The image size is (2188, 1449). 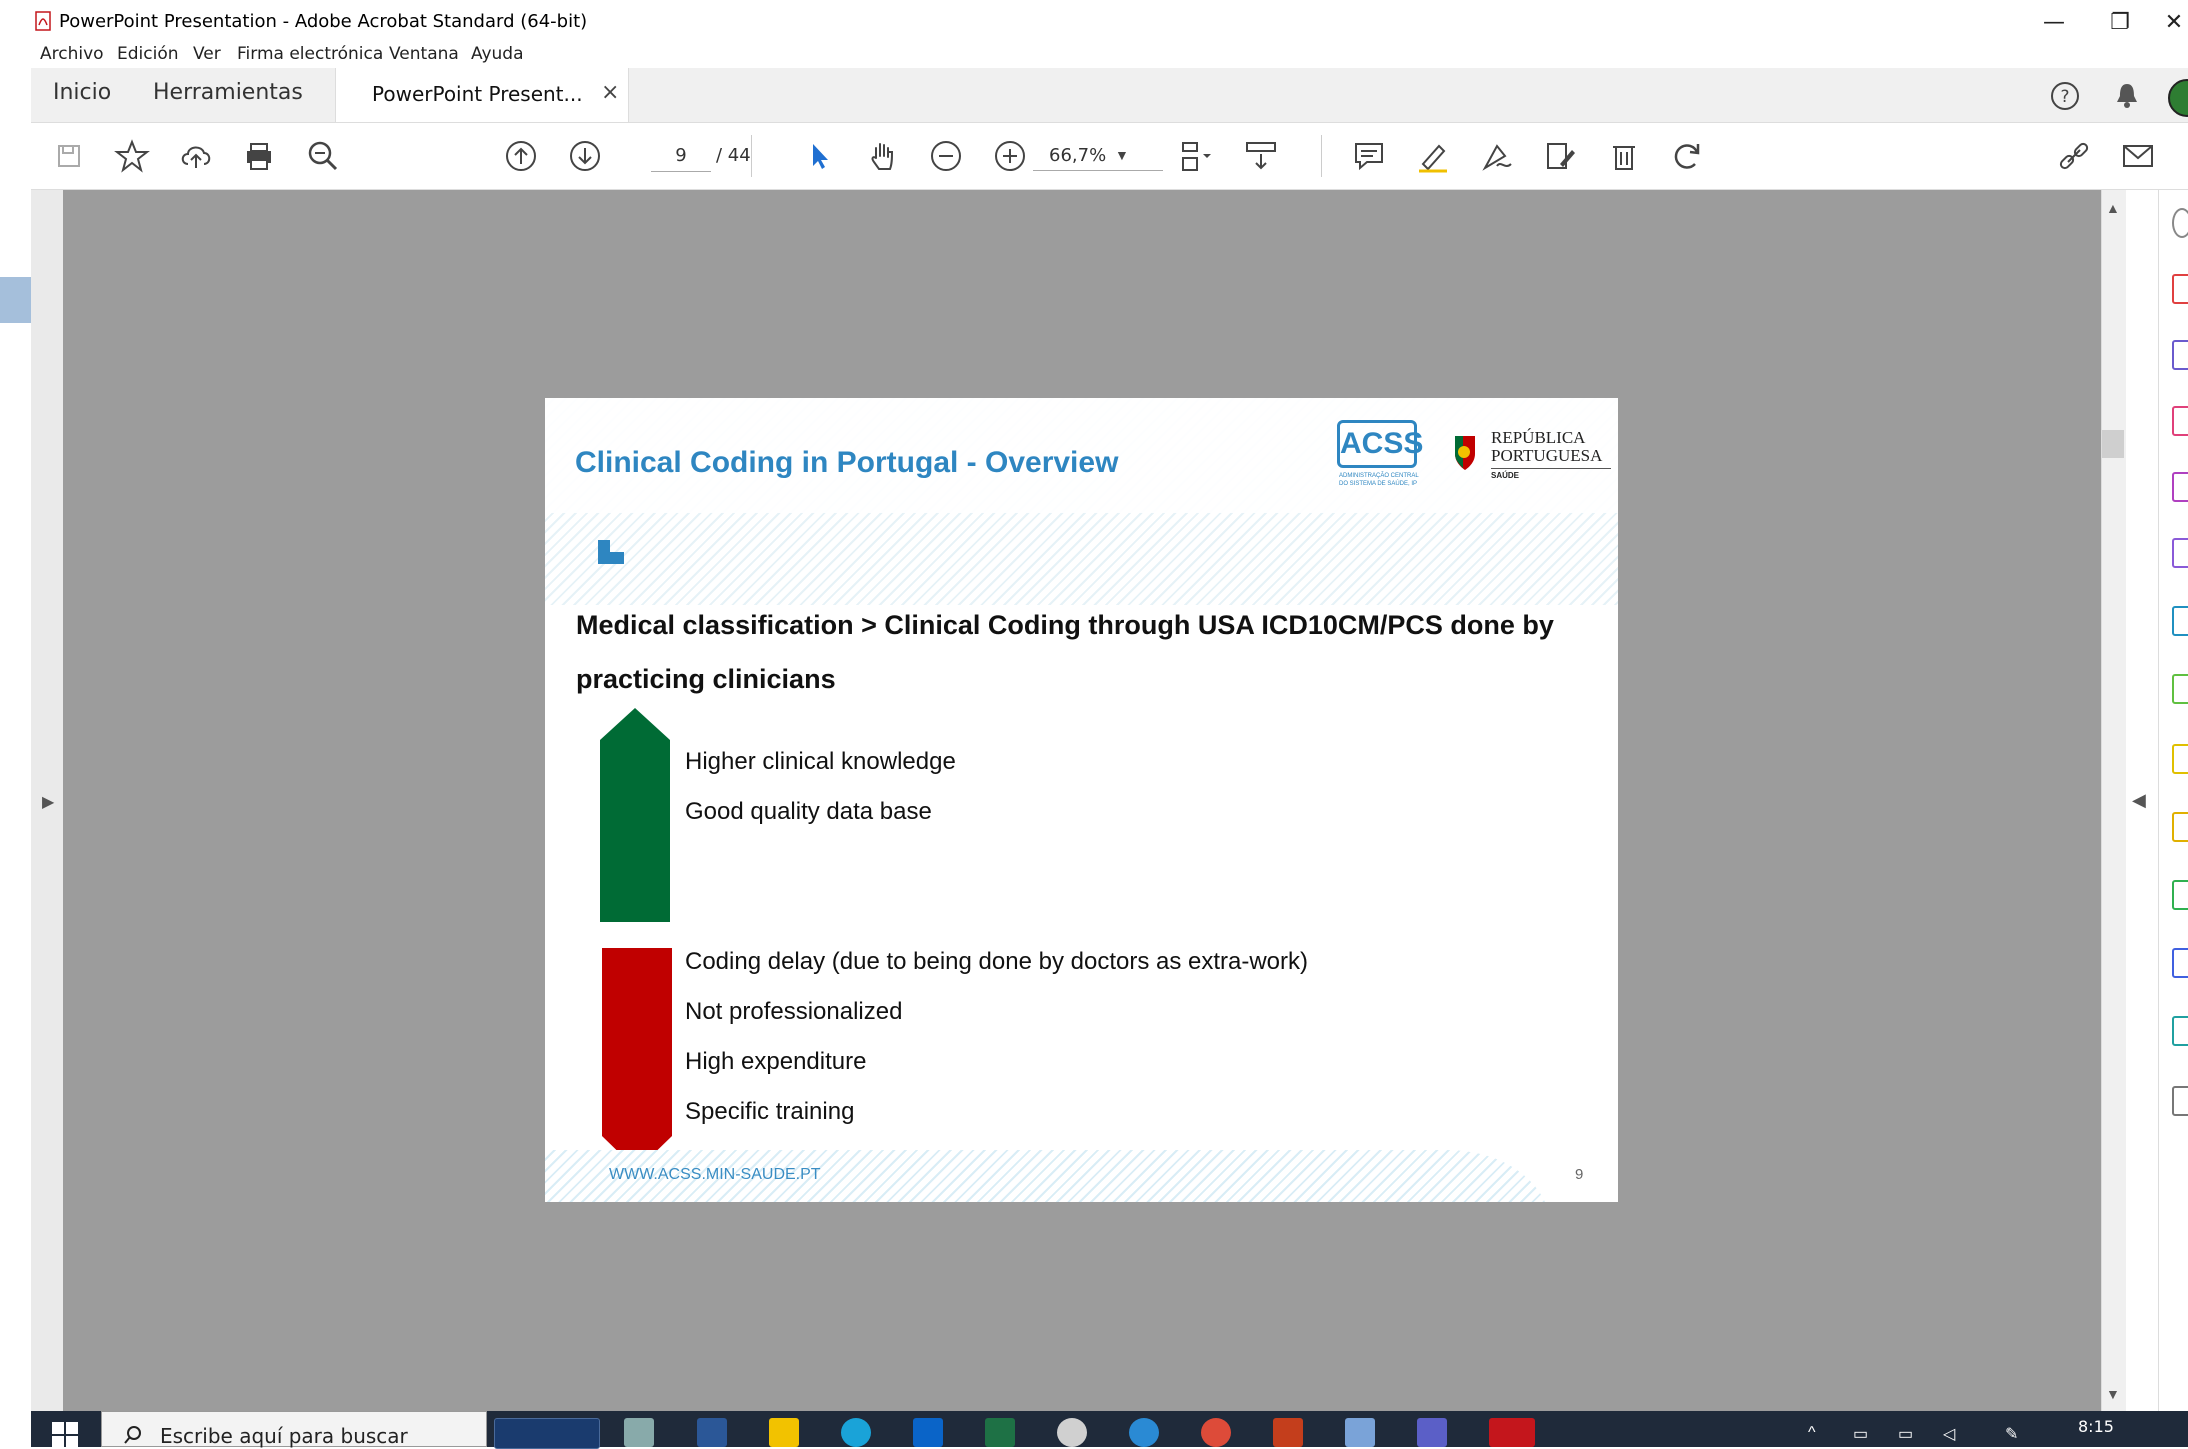 I want to click on powerpoint-icon, so click(x=1288, y=1432).